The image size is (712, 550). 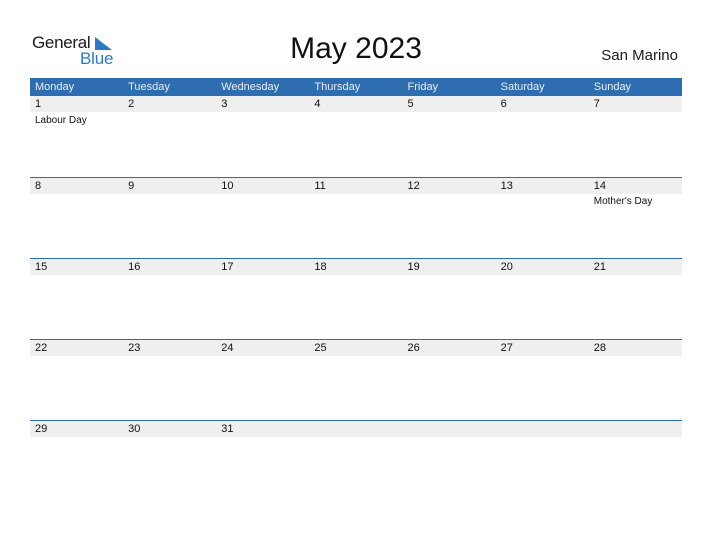 What do you see at coordinates (55, 87) in the screenshot?
I see `weekday-monday: Monday` at bounding box center [55, 87].